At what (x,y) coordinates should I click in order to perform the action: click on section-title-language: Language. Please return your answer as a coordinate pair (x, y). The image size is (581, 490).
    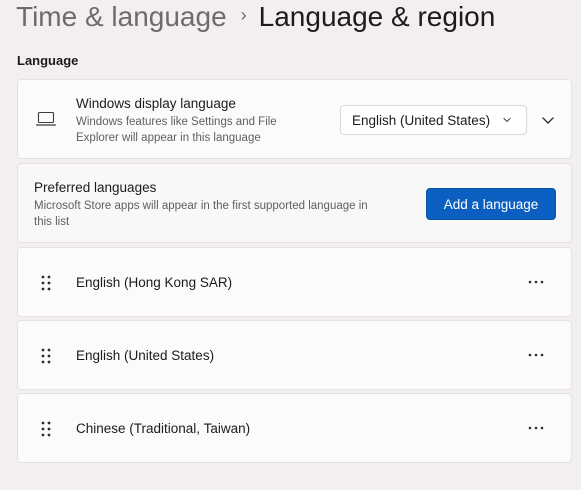
    Looking at the image, I should click on (48, 60).